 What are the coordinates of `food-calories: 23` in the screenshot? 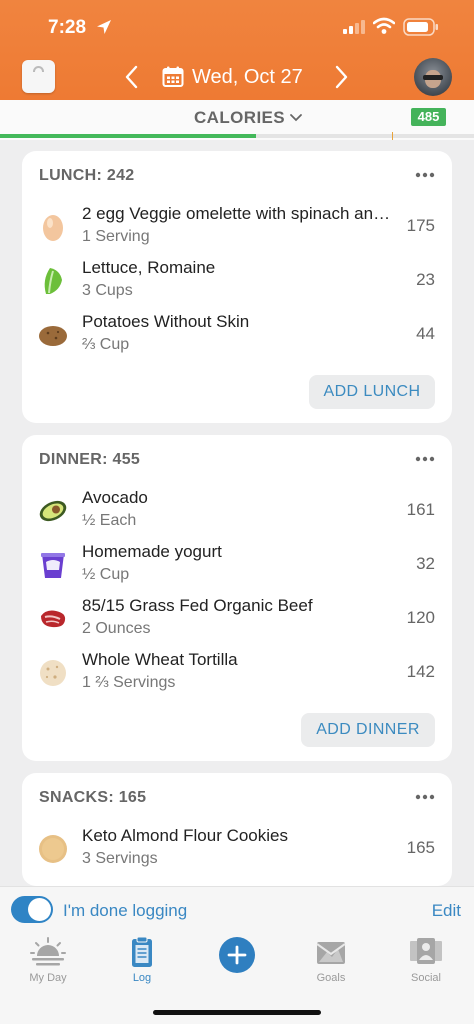 It's located at (425, 279).